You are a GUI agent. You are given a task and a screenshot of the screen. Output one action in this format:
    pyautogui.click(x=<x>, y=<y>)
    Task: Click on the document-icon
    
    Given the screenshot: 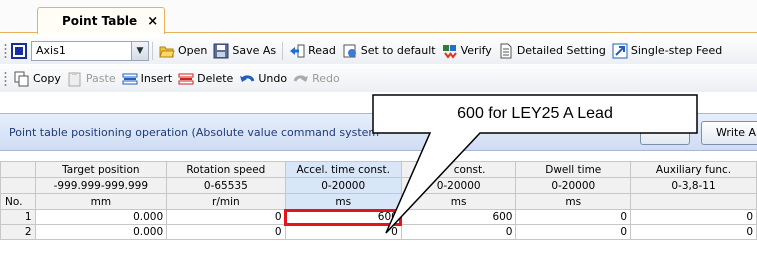 What is the action you would take?
    pyautogui.click(x=506, y=50)
    